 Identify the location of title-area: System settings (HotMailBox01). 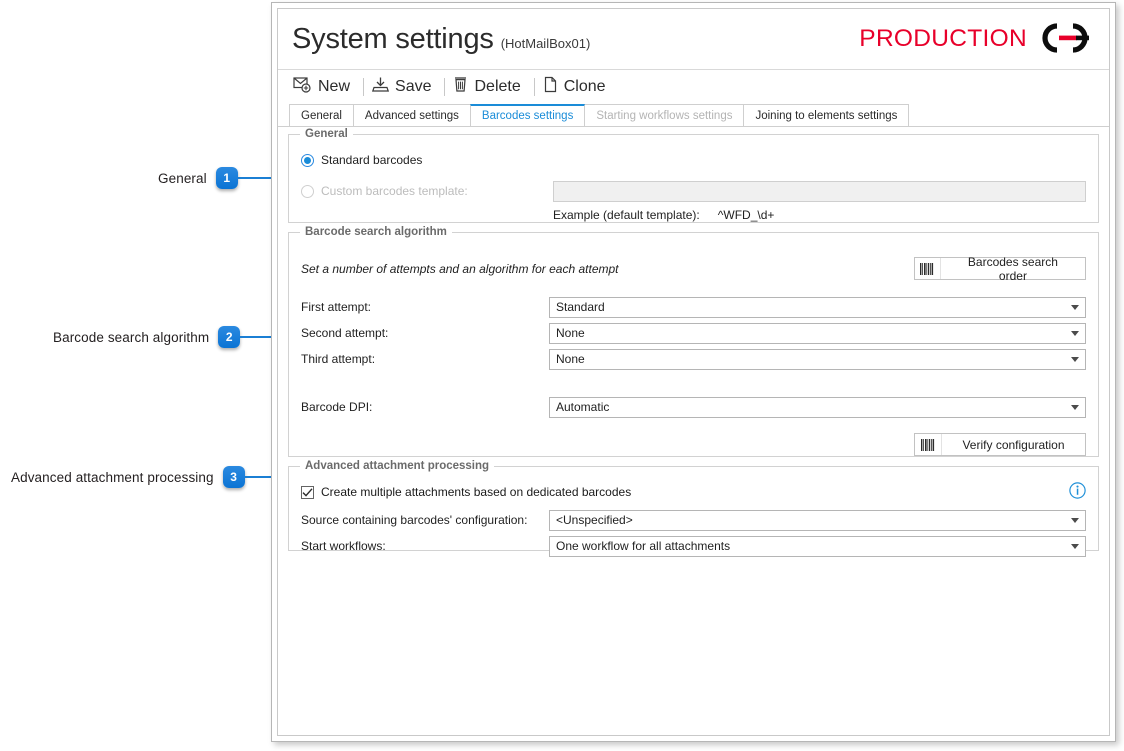
(441, 39).